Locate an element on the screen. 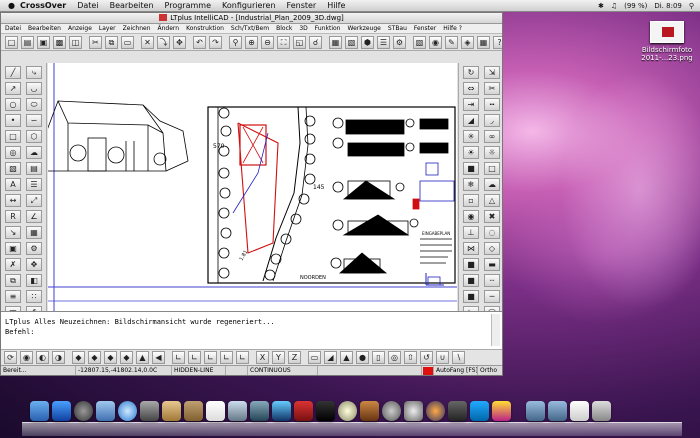  mirror-tool-icon: ◧ is located at coordinates (34, 280).